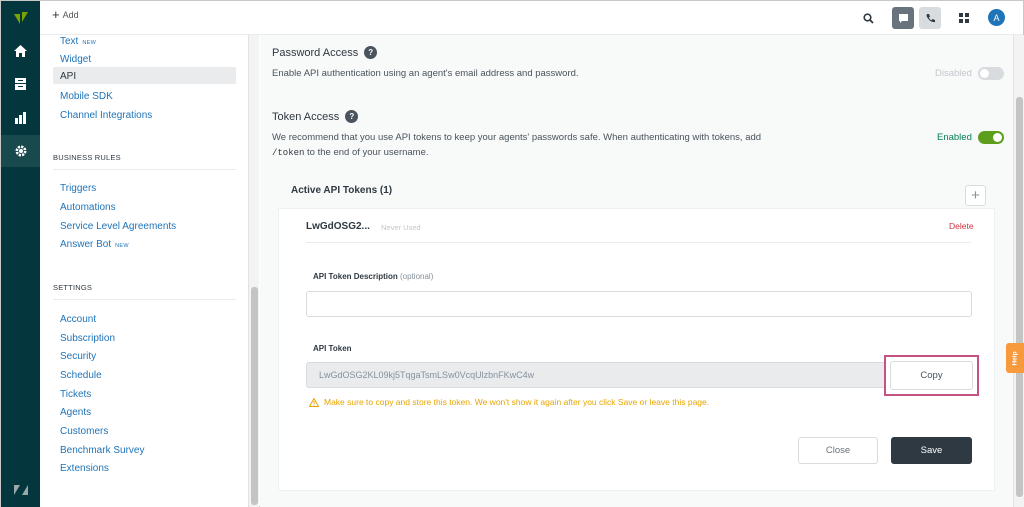 The height and width of the screenshot is (507, 1024). I want to click on main-scrollbar-thumb, so click(1019, 297).